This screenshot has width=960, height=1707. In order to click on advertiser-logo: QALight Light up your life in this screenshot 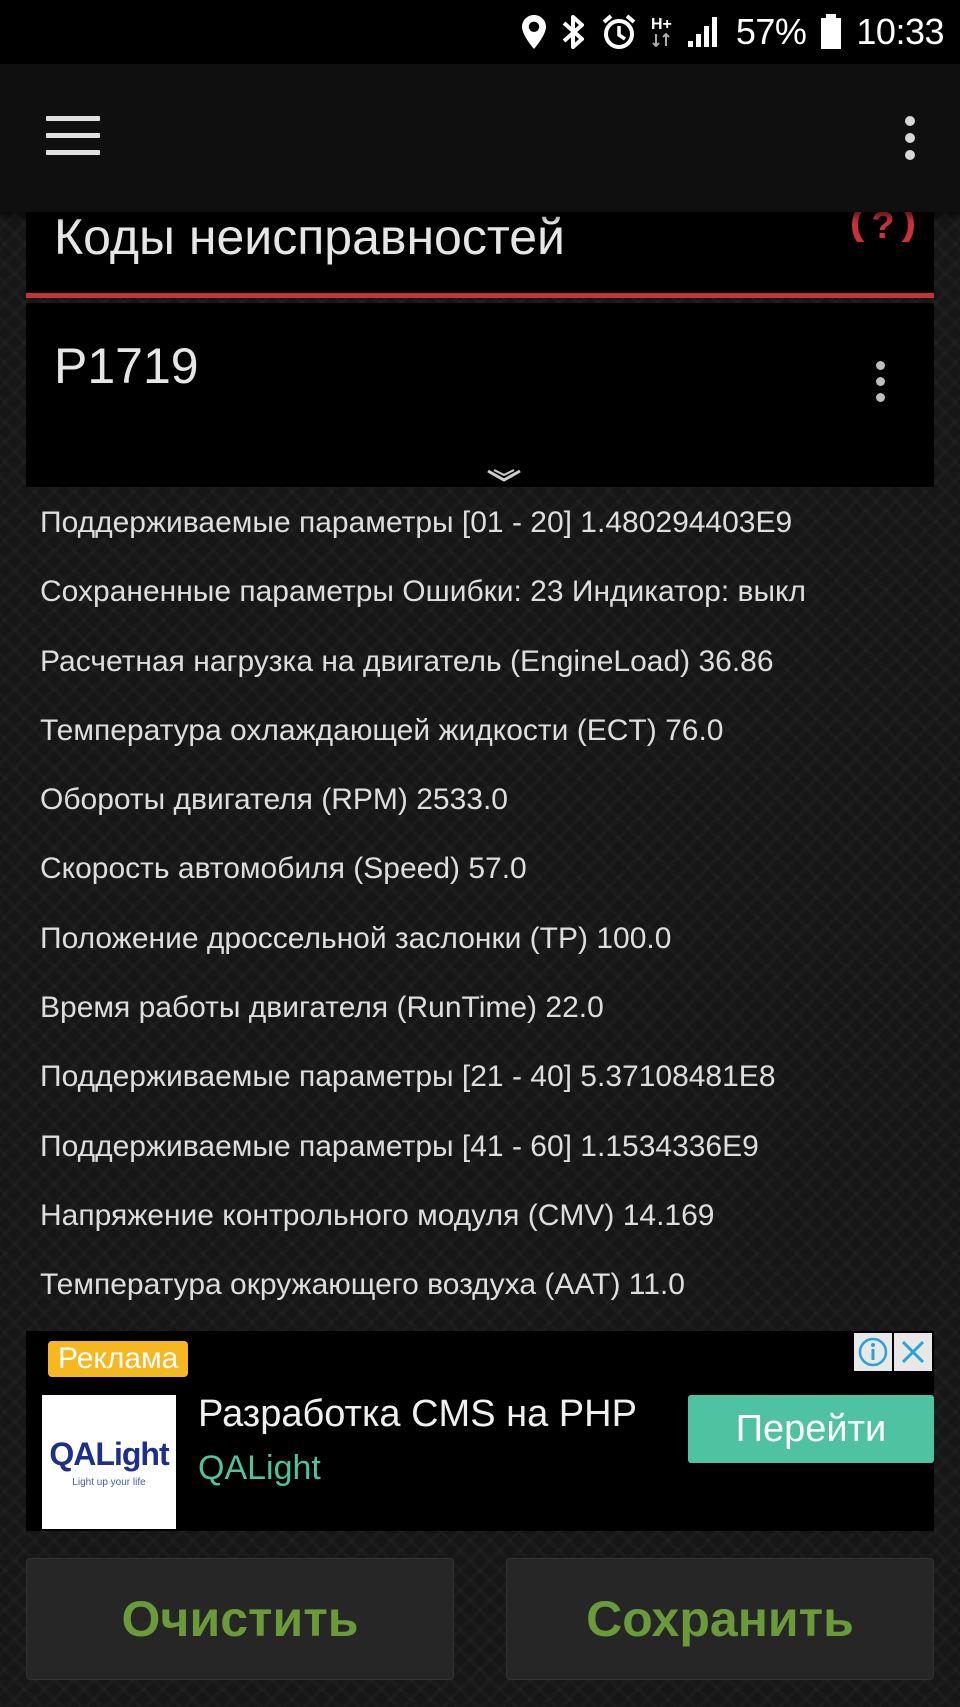, I will do `click(109, 1462)`.